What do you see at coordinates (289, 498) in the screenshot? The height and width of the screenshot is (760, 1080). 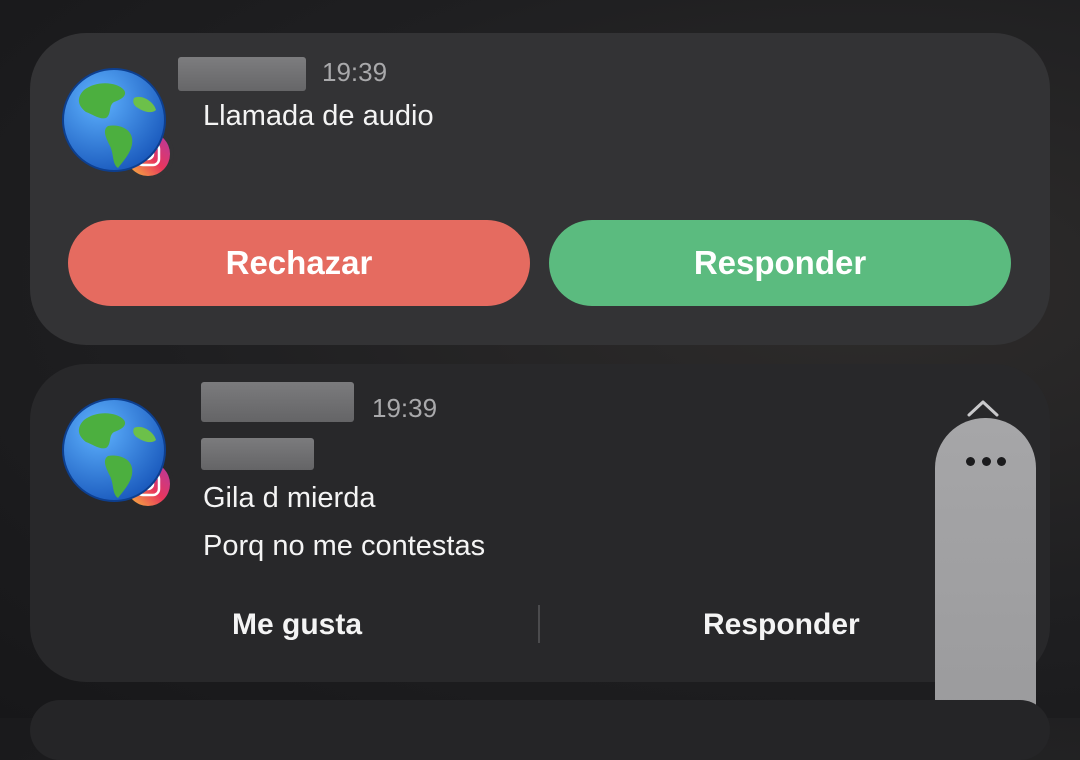 I see `message-line: Gila d mierda` at bounding box center [289, 498].